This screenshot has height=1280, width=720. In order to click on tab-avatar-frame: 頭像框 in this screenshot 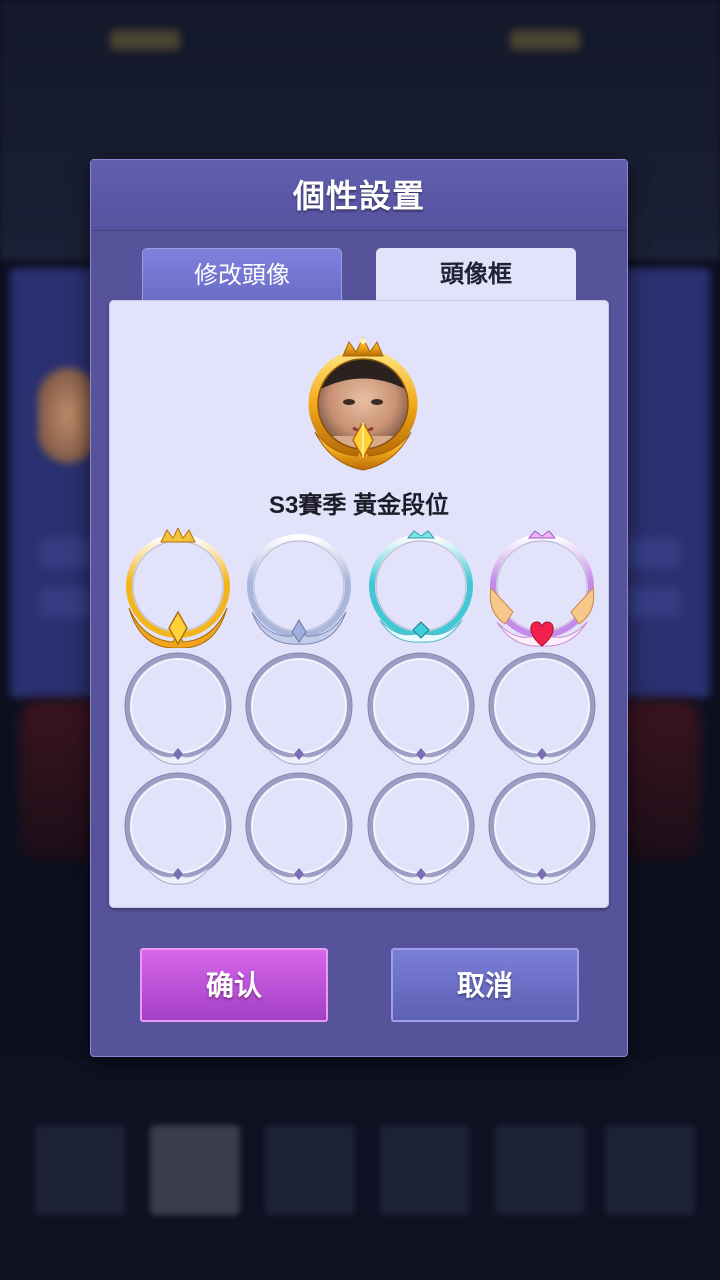, I will do `click(476, 276)`.